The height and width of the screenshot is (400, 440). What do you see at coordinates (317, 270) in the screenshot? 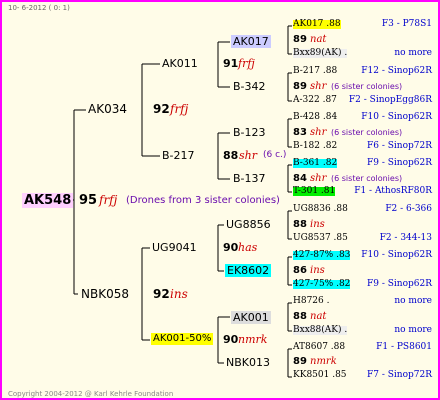
I see `gen4-breed-6: ins` at bounding box center [317, 270].